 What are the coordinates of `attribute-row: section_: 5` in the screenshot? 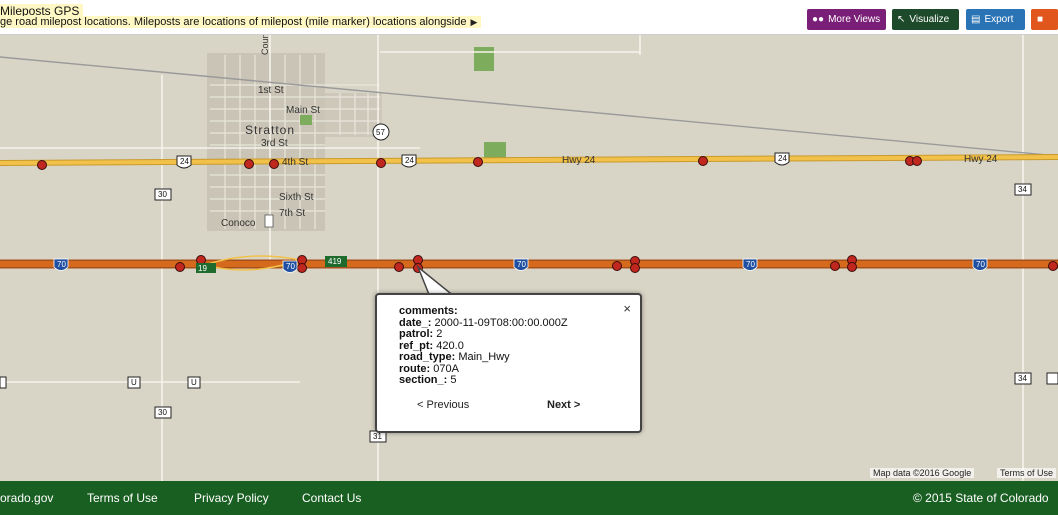 It's located at (483, 380).